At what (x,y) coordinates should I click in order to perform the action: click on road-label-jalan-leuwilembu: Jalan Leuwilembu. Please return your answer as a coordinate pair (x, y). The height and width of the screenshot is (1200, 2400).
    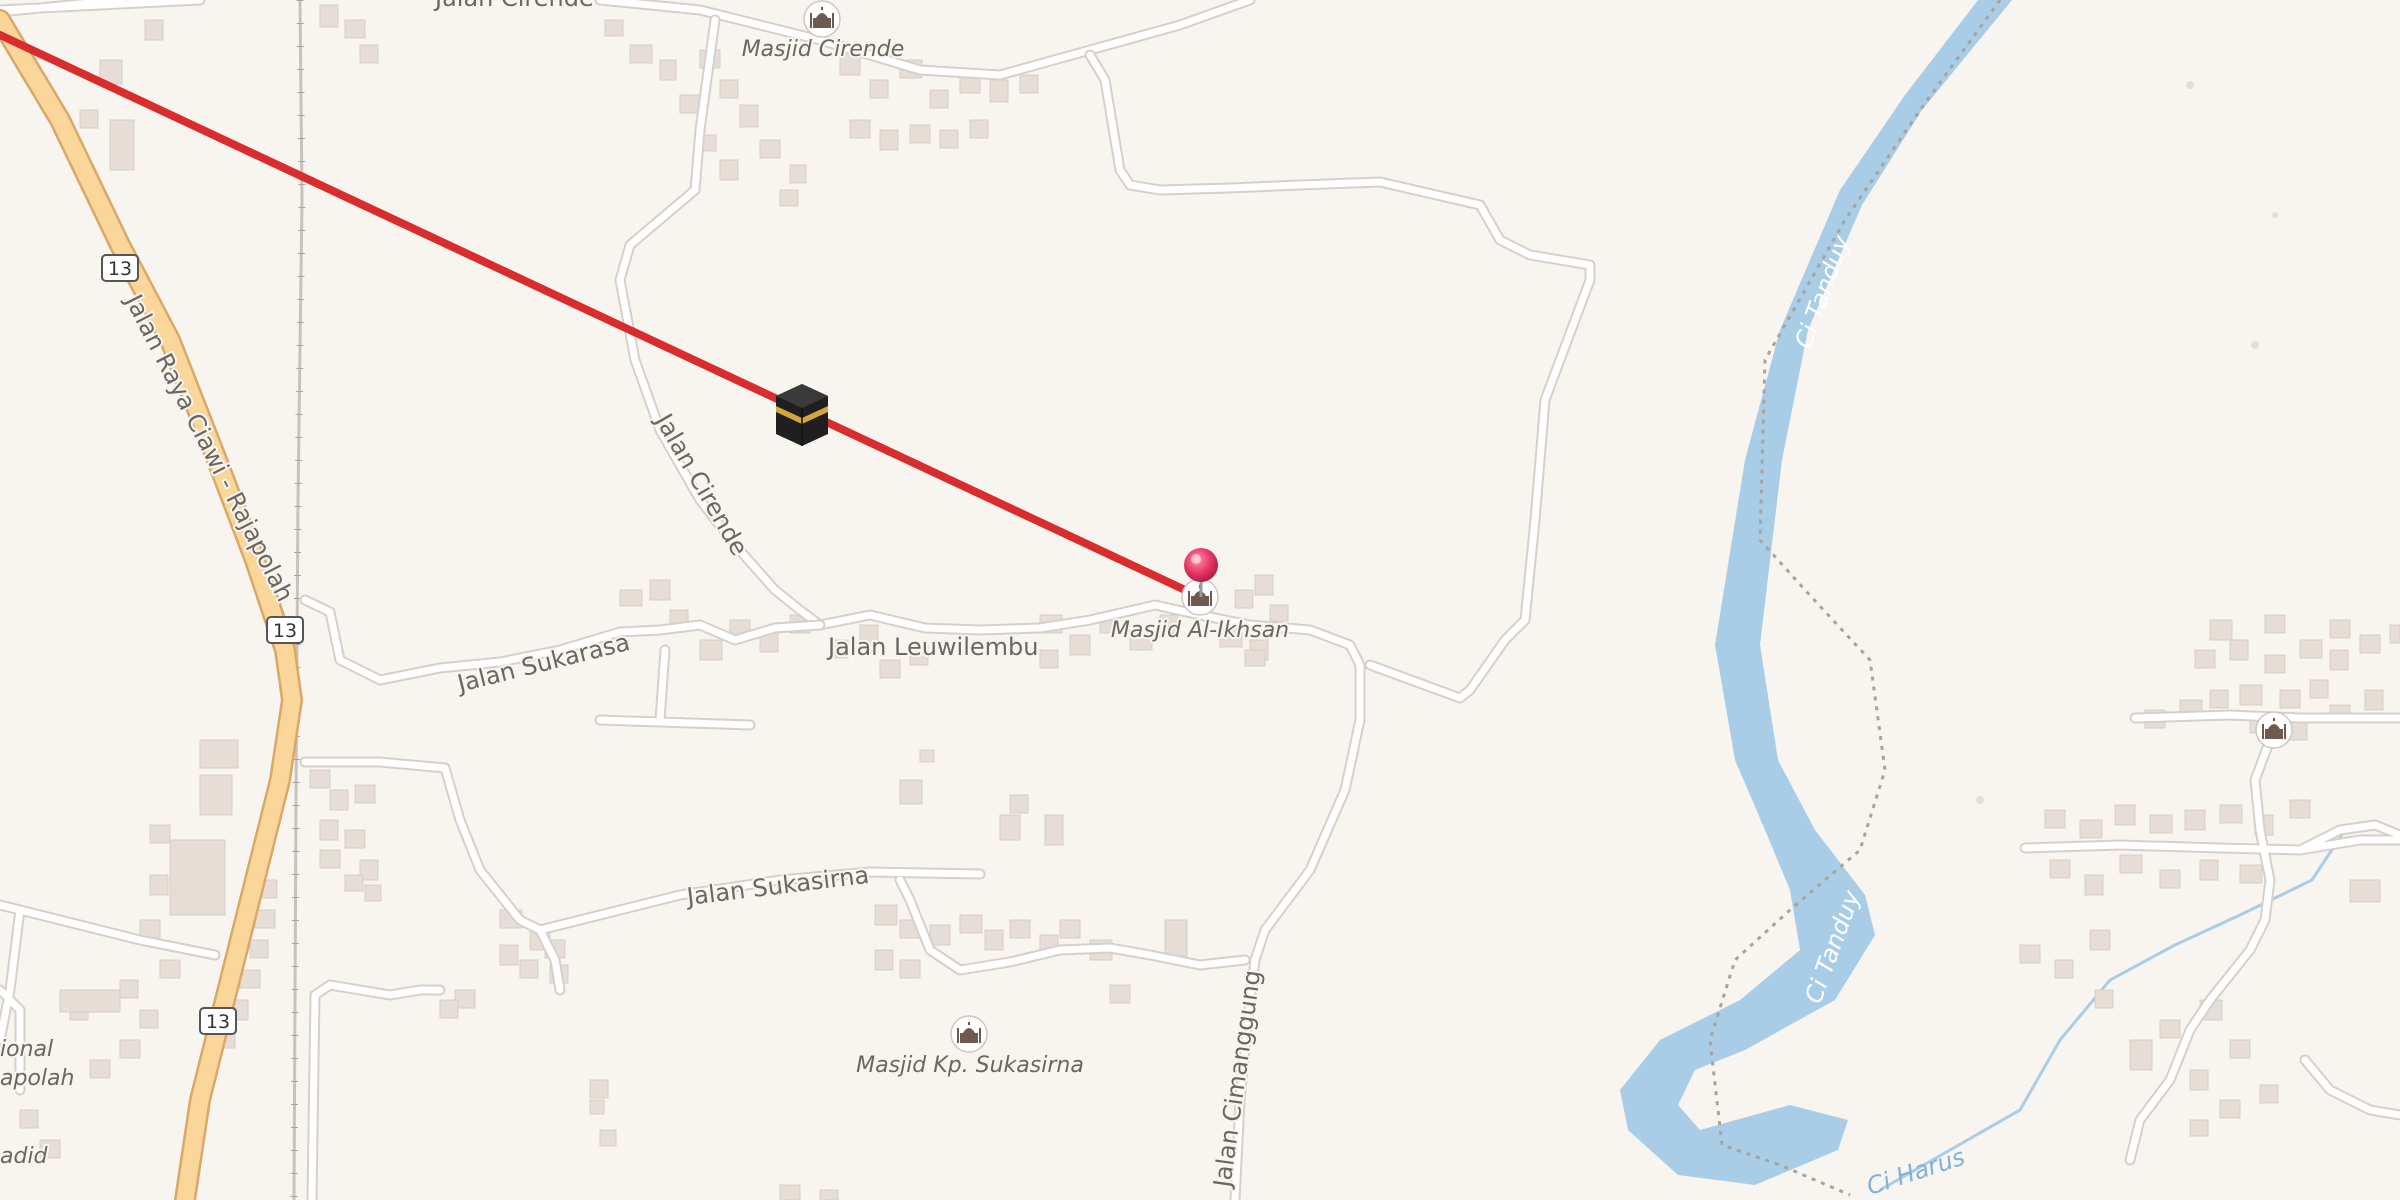
    Looking at the image, I should click on (932, 647).